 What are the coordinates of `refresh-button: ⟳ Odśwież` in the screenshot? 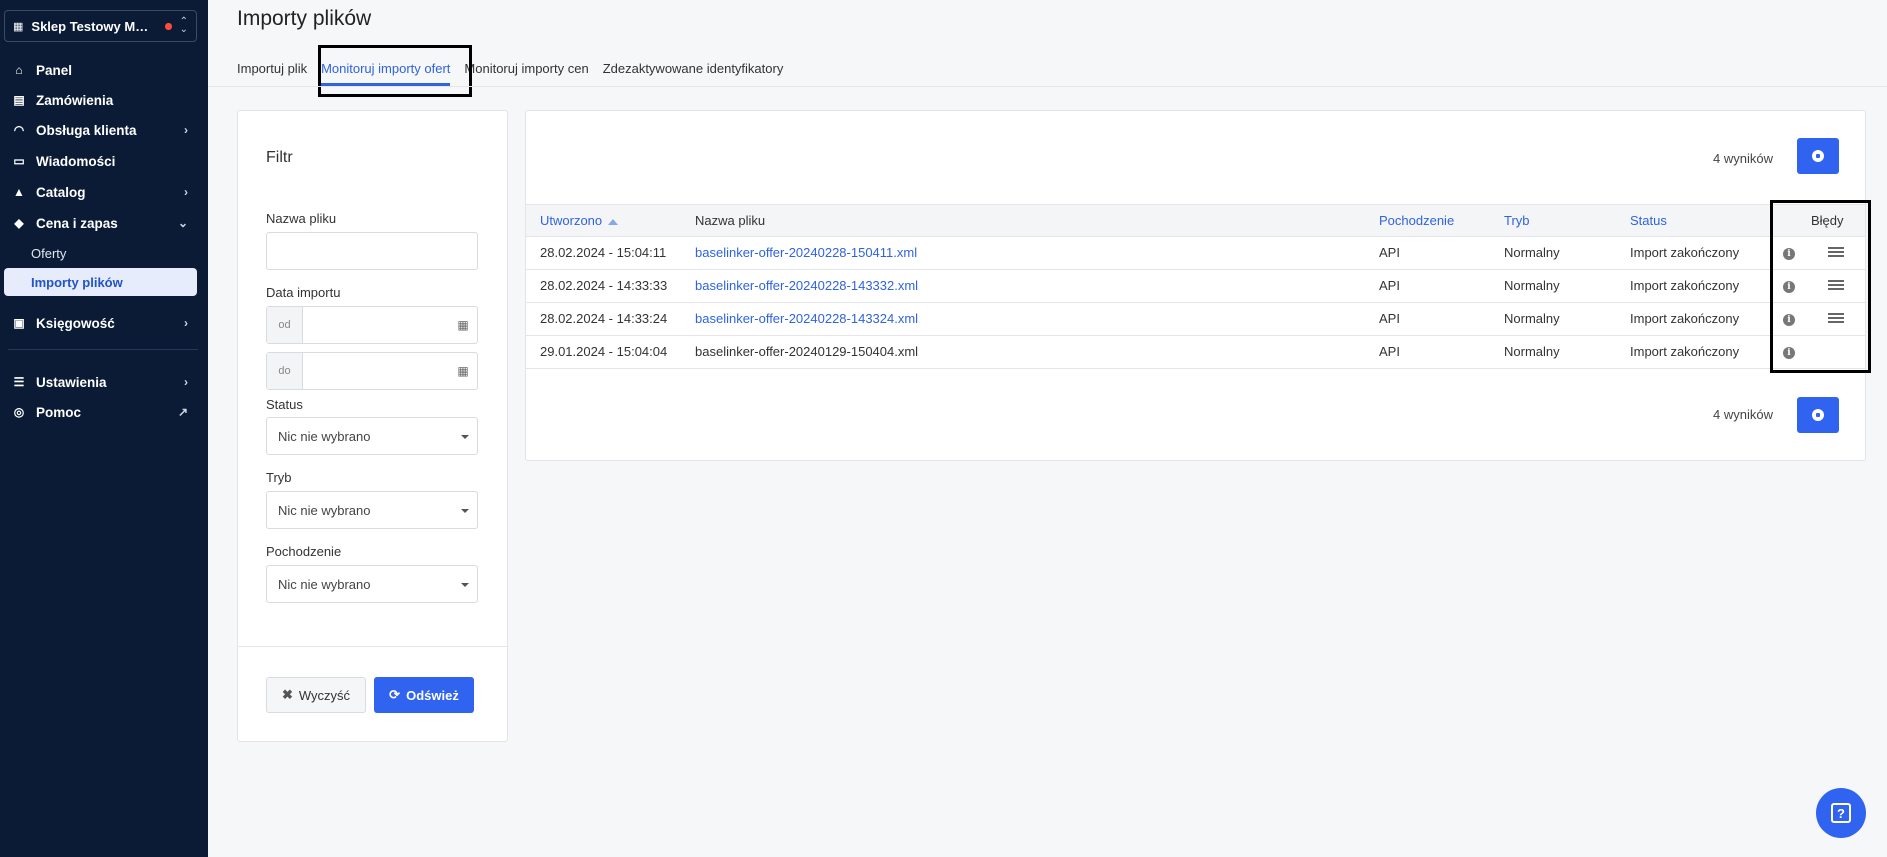 It's located at (424, 695).